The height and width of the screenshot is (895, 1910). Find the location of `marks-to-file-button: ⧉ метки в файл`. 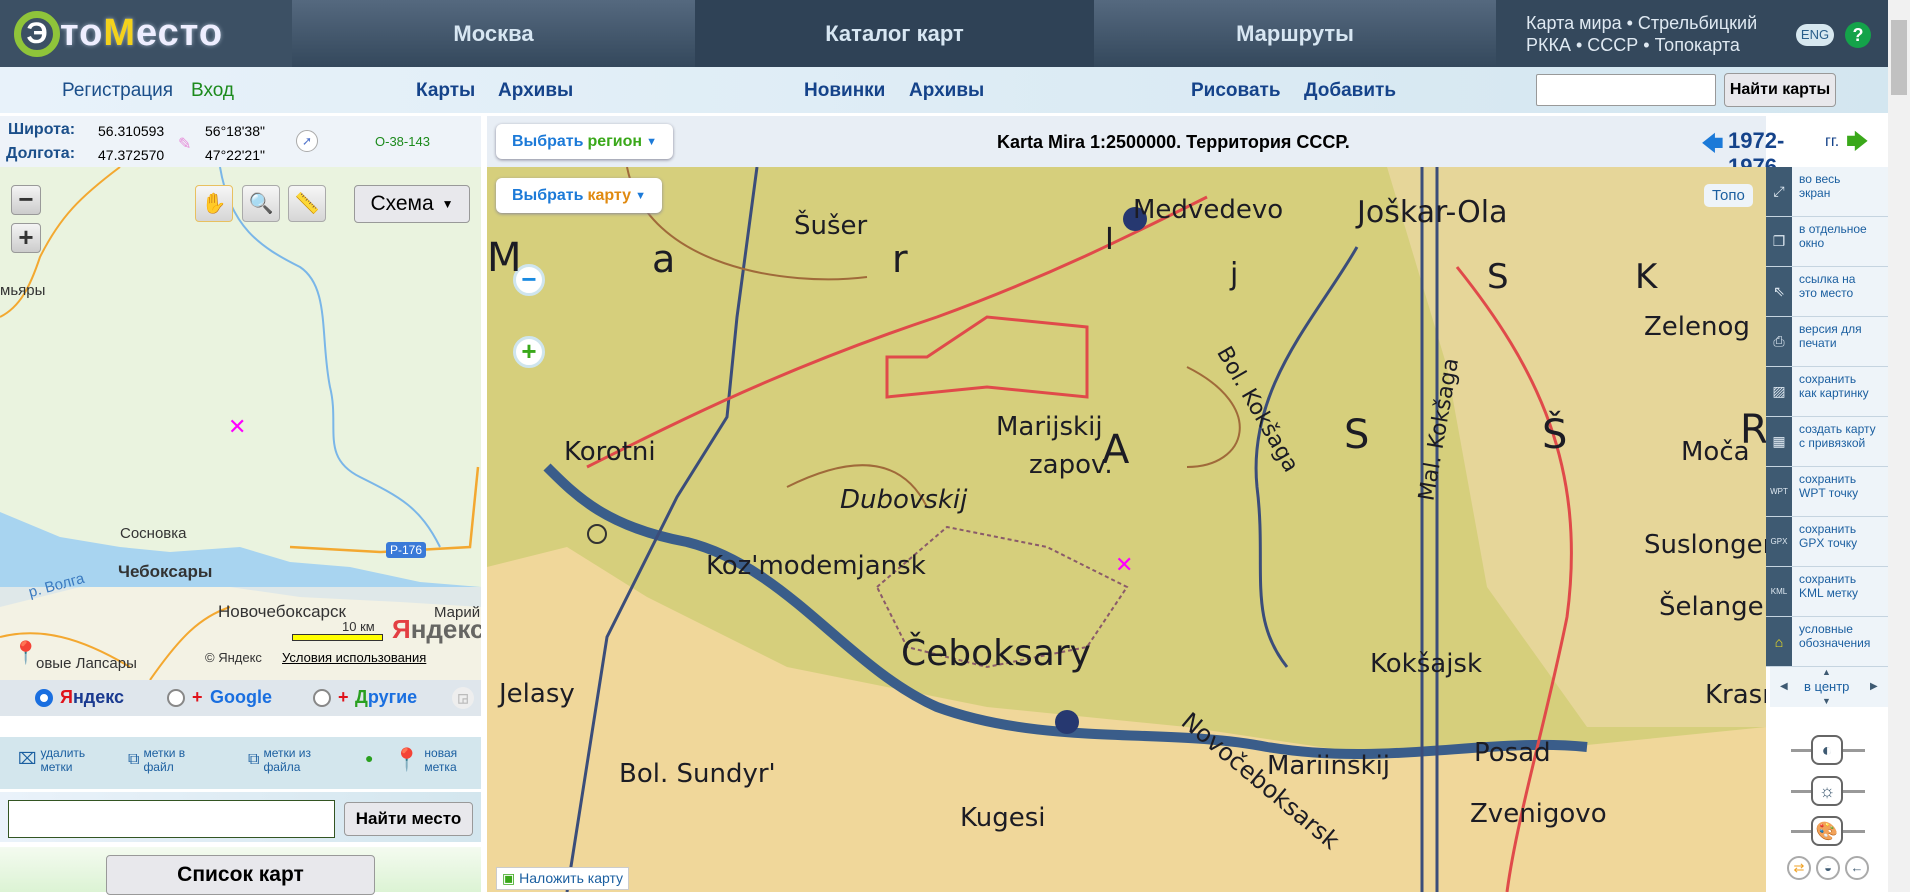

marks-to-file-button: ⧉ метки в файл is located at coordinates (156, 760).